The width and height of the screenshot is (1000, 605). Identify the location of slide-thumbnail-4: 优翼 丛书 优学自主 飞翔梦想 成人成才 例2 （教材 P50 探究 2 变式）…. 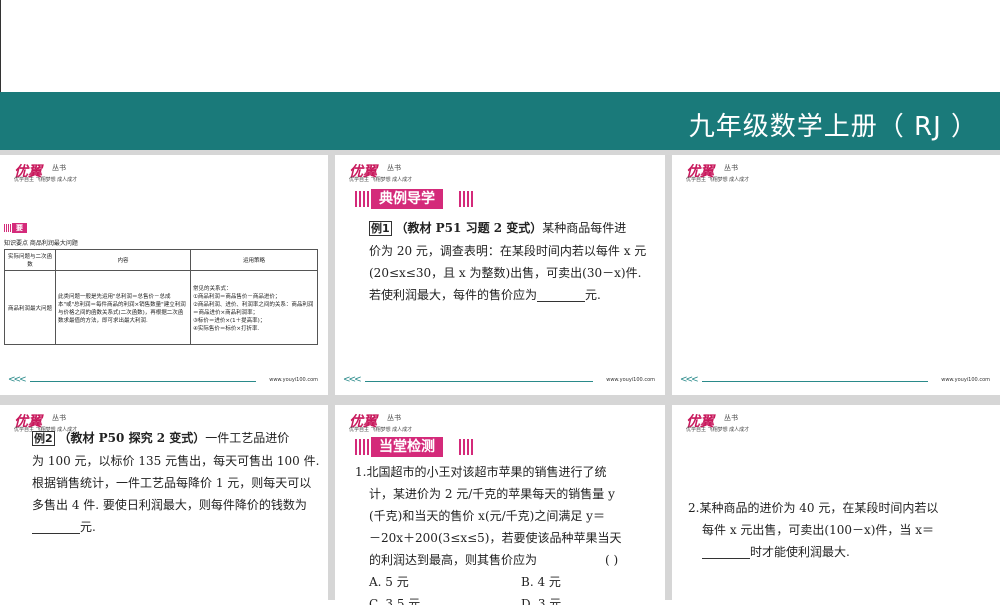
(164, 505).